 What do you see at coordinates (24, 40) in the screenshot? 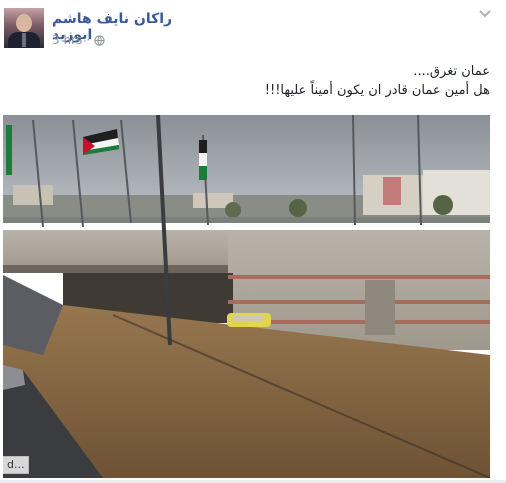
I see `avatar-tie` at bounding box center [24, 40].